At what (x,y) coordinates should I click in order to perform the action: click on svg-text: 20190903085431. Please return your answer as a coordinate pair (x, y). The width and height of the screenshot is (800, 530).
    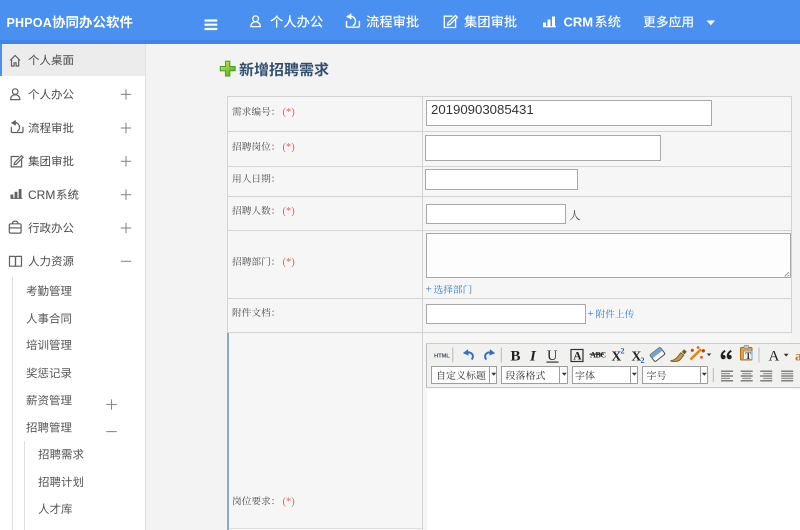
    Looking at the image, I should click on (482, 109).